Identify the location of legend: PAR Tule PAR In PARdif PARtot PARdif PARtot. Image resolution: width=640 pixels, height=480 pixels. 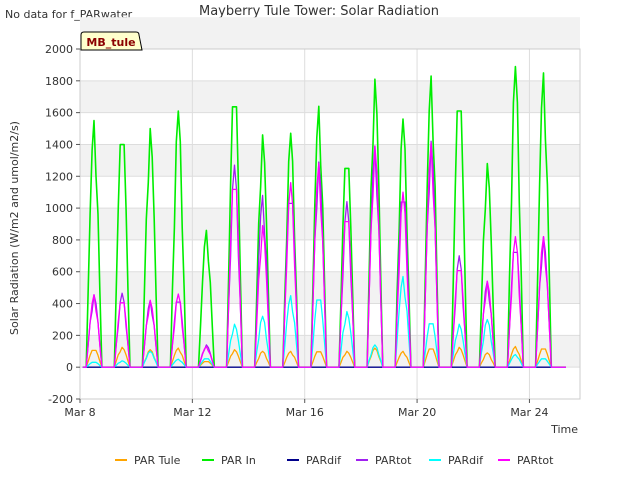
(334, 460).